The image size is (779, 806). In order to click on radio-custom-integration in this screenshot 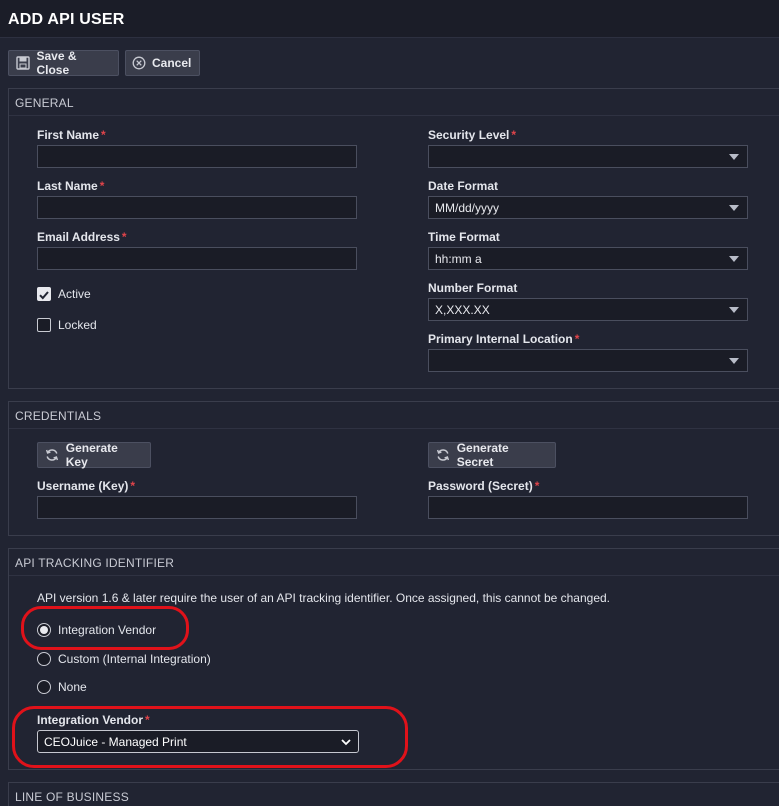, I will do `click(44, 659)`.